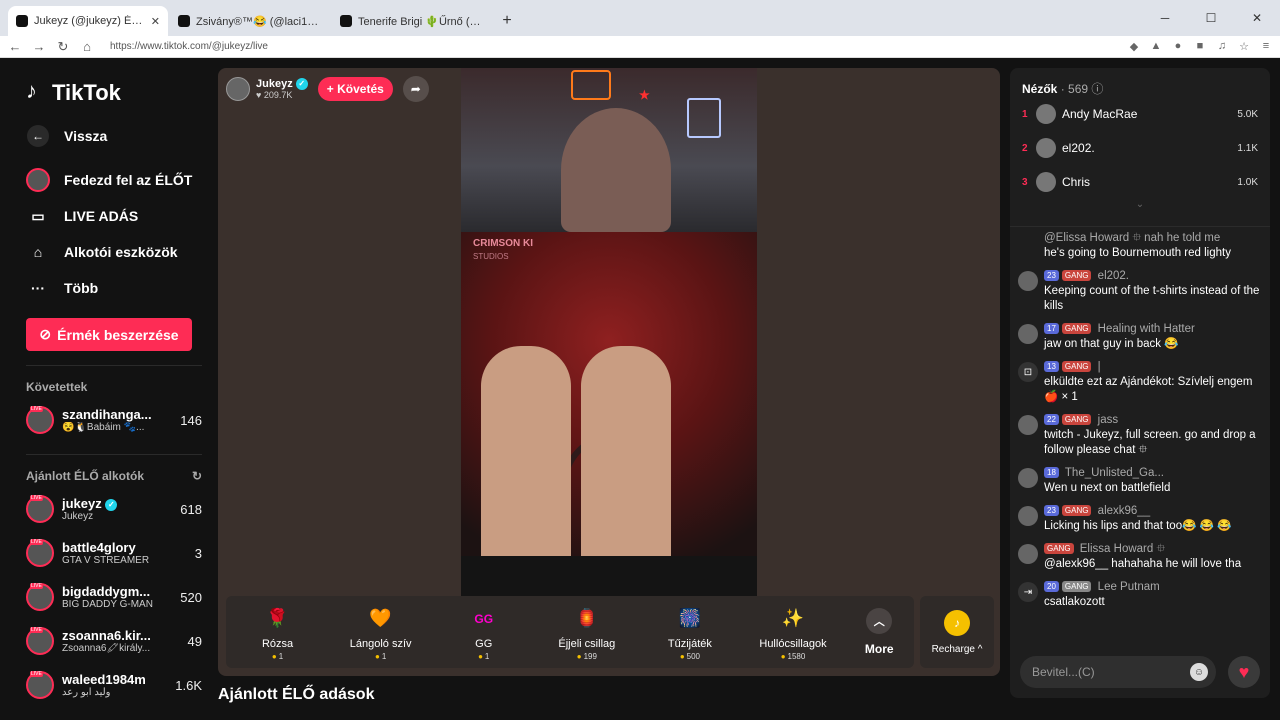  Describe the element at coordinates (128, 180) in the screenshot. I see `nav-label: Fedezd fel az ÉLŐT` at that location.